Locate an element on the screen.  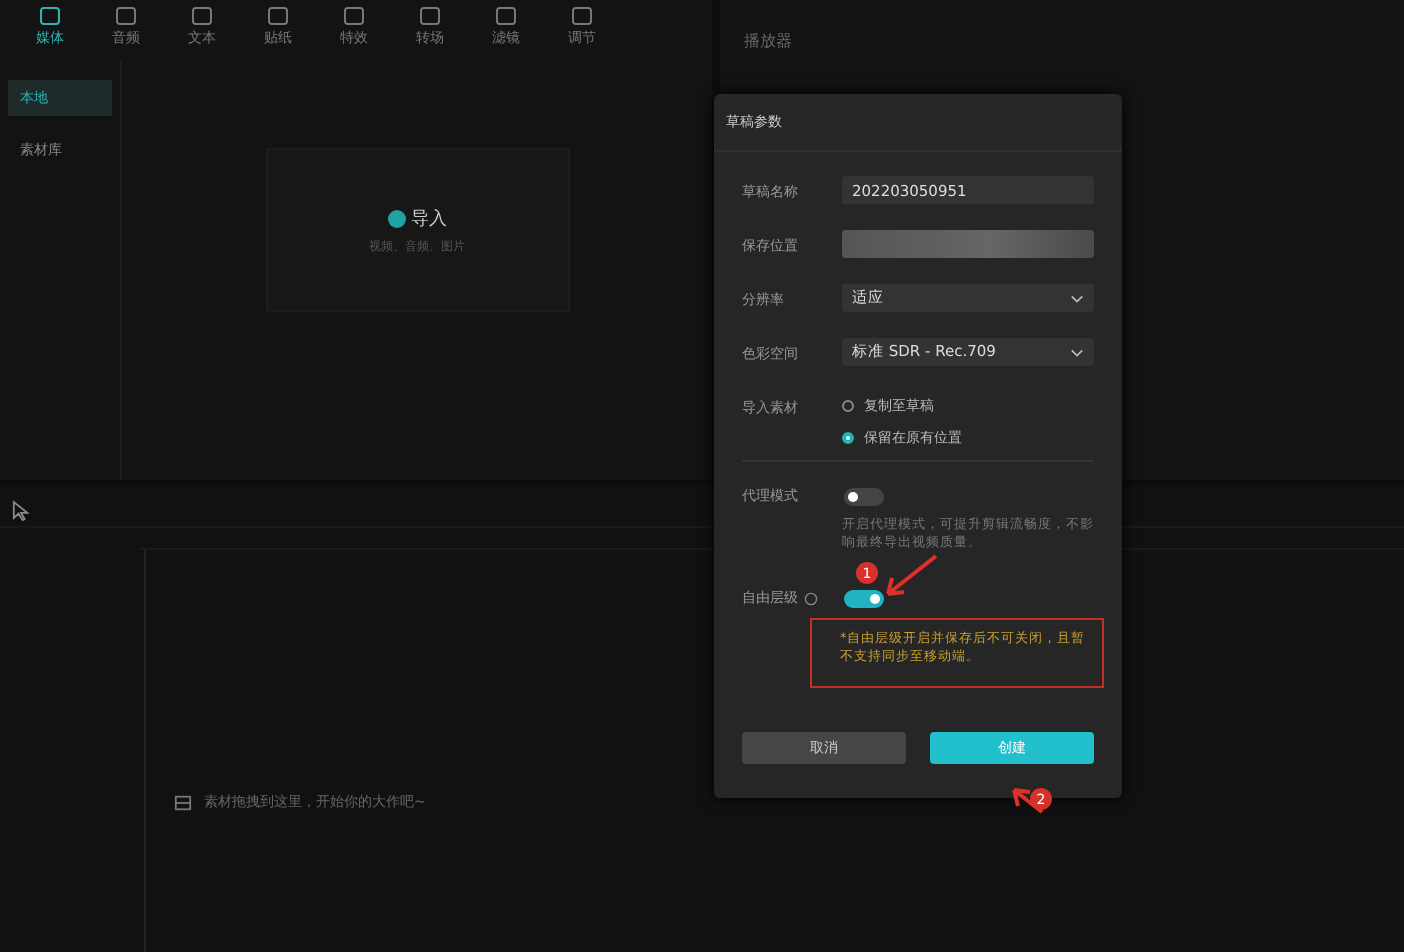
pointer-icon is located at coordinates (21, 511).